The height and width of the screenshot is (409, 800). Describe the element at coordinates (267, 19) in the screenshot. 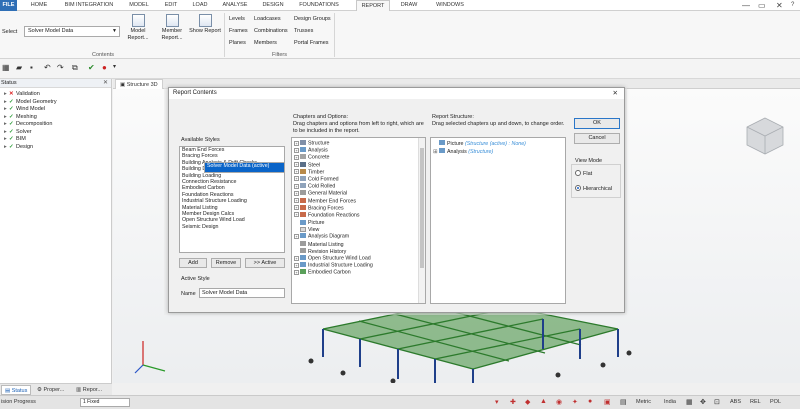

I see `filter-loadcases: Loadcases` at that location.